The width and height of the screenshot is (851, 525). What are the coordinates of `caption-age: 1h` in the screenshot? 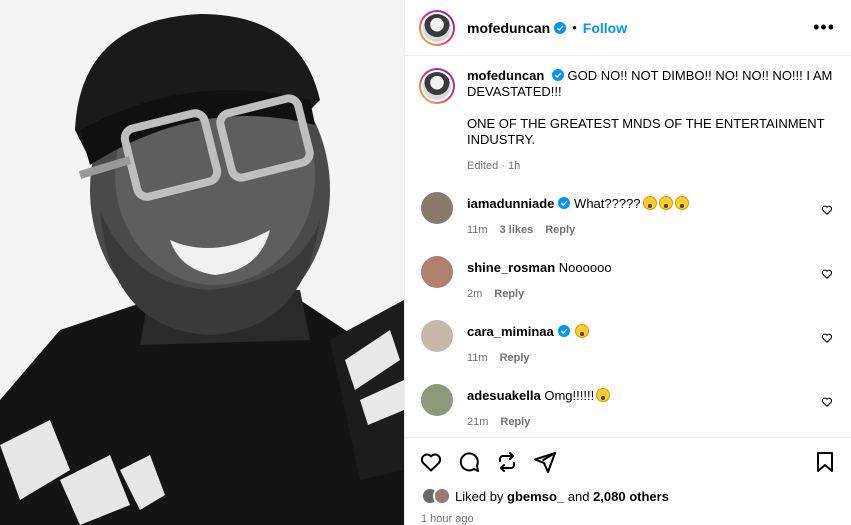 It's located at (514, 166).